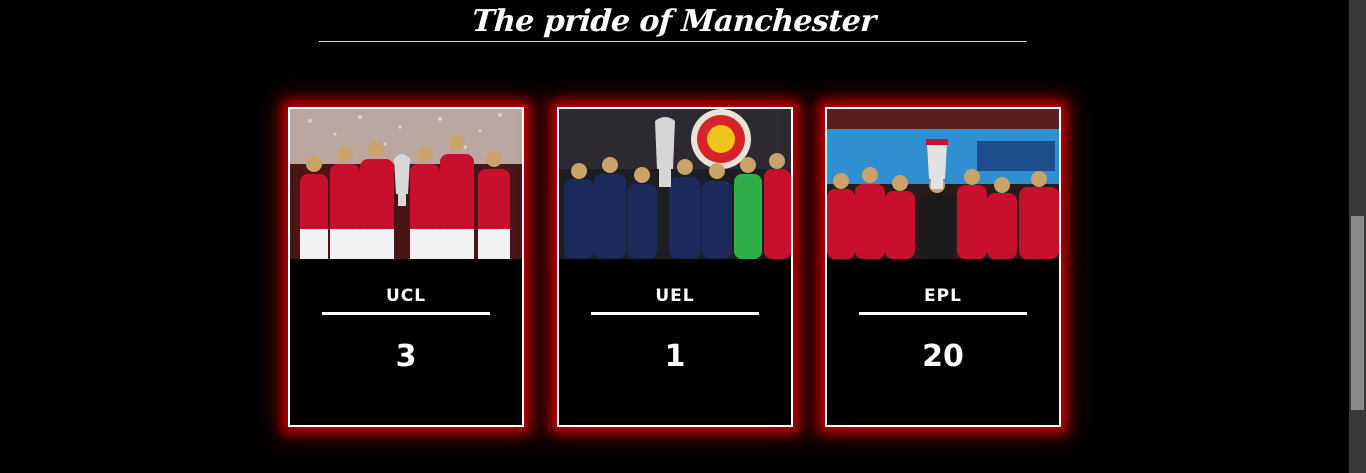 The image size is (1366, 473). I want to click on card-label: EPL, so click(943, 293).